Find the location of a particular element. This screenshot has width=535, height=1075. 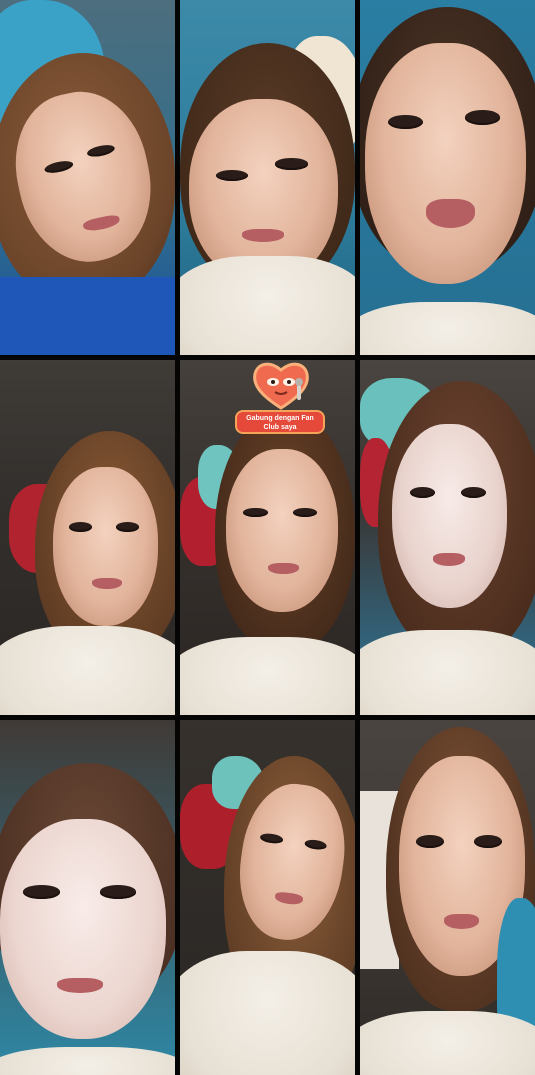

fan-club-sticker: Gabung dengan Fan Club saya is located at coordinates (282, 397).